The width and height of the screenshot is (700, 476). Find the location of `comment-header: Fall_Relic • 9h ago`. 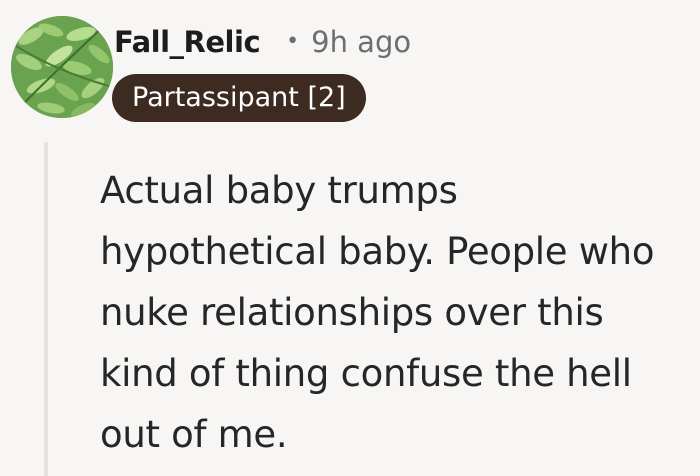

comment-header: Fall_Relic • 9h ago is located at coordinates (262, 42).